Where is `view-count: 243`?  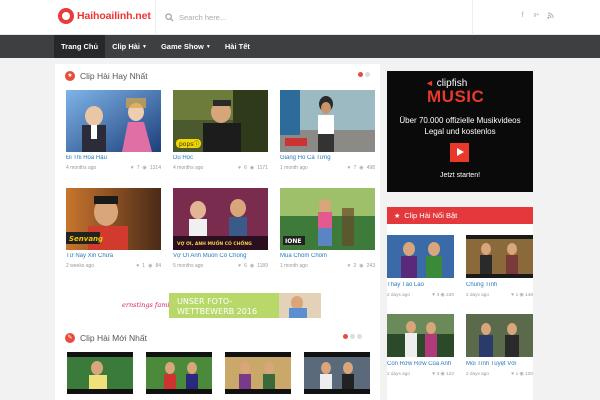 view-count: 243 is located at coordinates (370, 266).